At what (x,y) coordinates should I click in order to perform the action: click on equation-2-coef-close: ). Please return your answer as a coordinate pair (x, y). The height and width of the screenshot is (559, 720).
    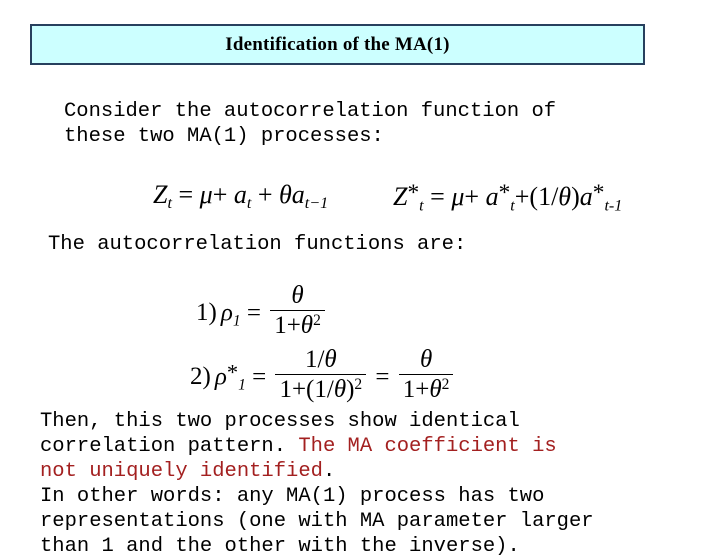
    Looking at the image, I should click on (575, 197).